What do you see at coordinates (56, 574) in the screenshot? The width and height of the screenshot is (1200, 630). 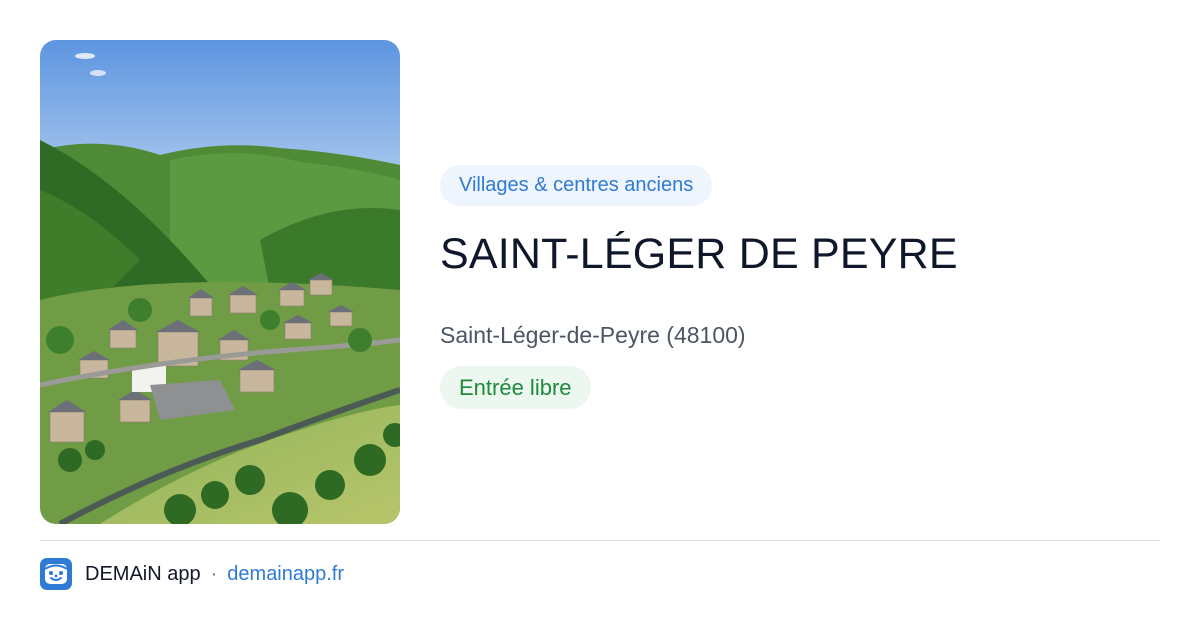 I see `demain-app-logo-icon` at bounding box center [56, 574].